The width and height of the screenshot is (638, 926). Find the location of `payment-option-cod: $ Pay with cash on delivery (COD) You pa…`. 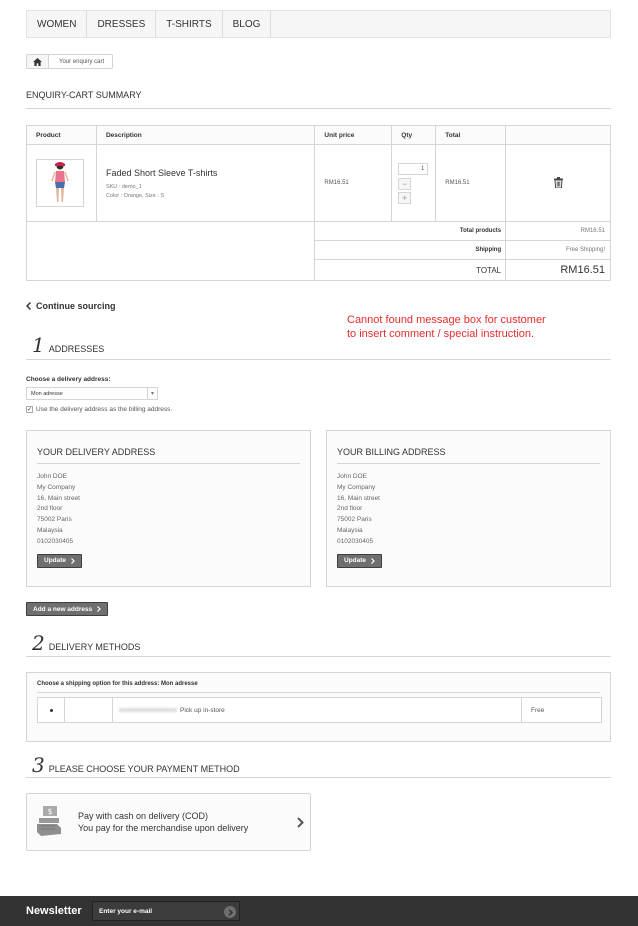

payment-option-cod: $ Pay with cash on delivery (COD) You pa… is located at coordinates (168, 822).